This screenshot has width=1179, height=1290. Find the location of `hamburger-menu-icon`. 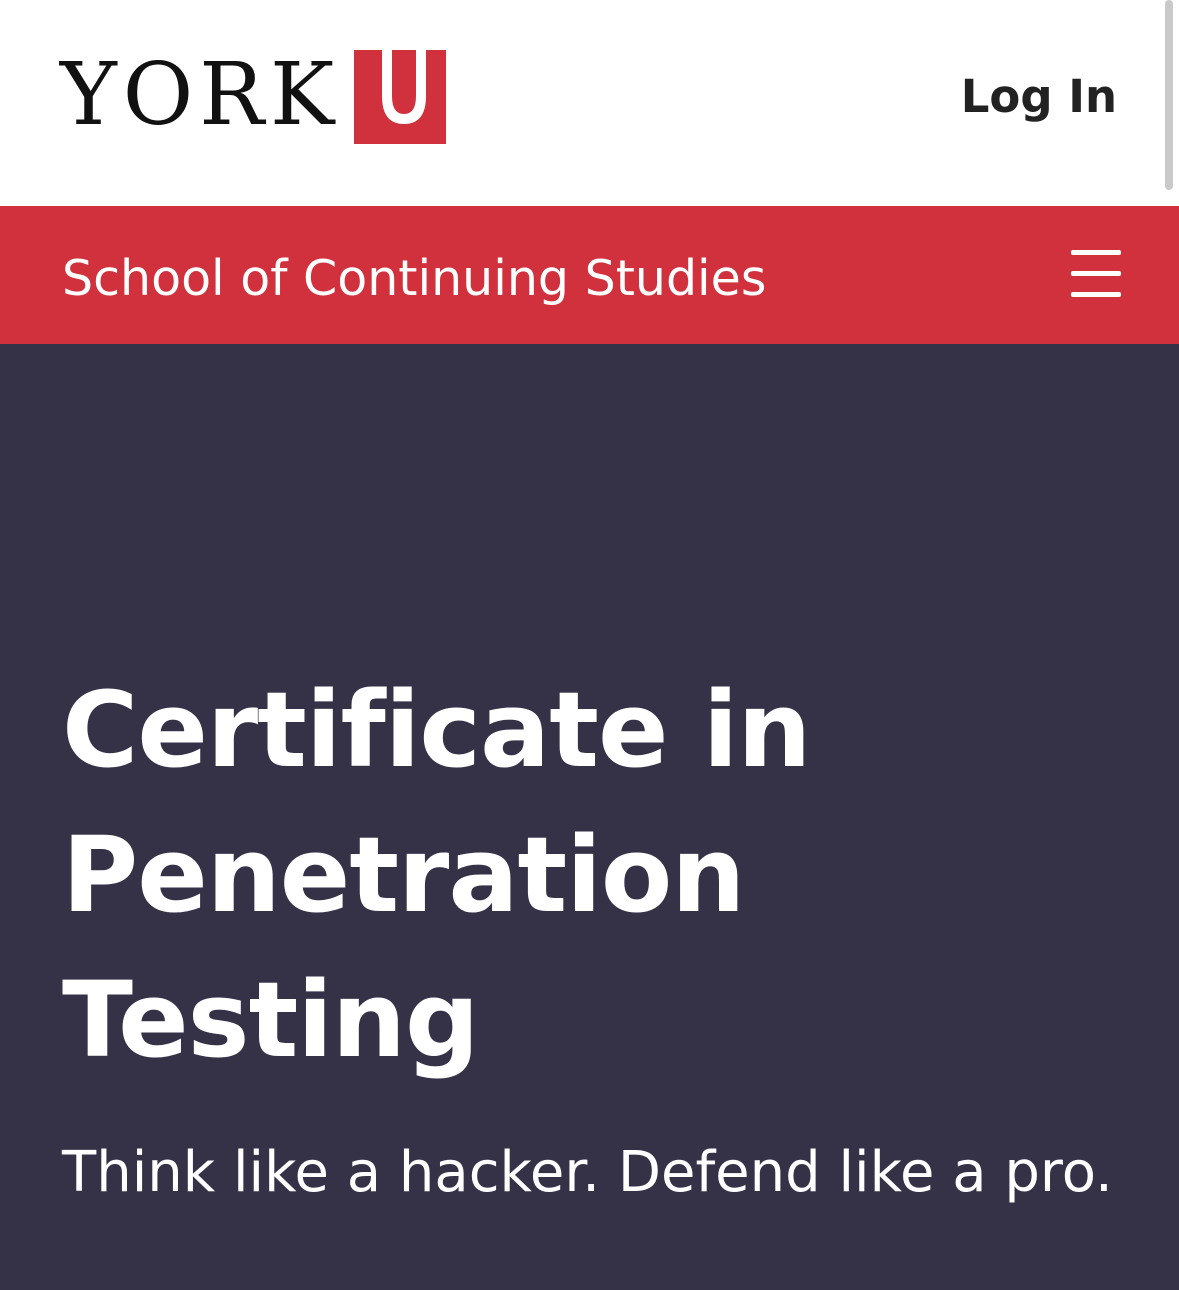

hamburger-menu-icon is located at coordinates (1096, 274).